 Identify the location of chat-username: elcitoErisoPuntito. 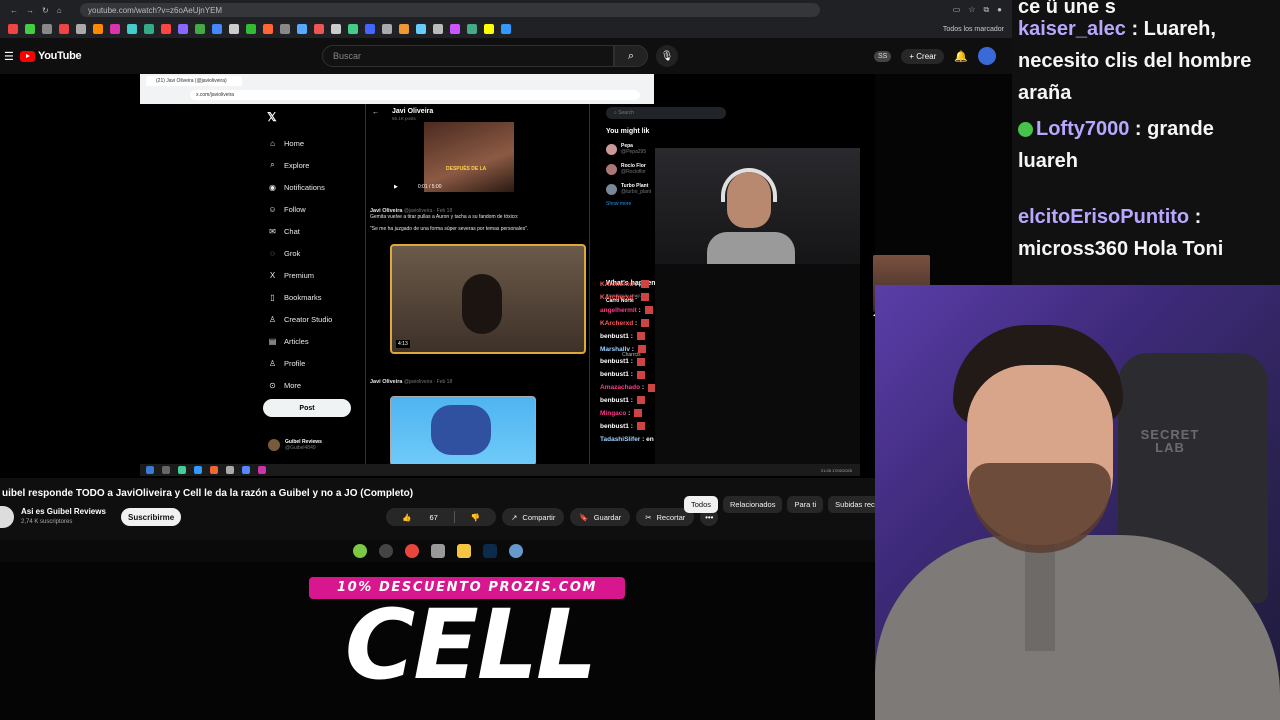
(1104, 217).